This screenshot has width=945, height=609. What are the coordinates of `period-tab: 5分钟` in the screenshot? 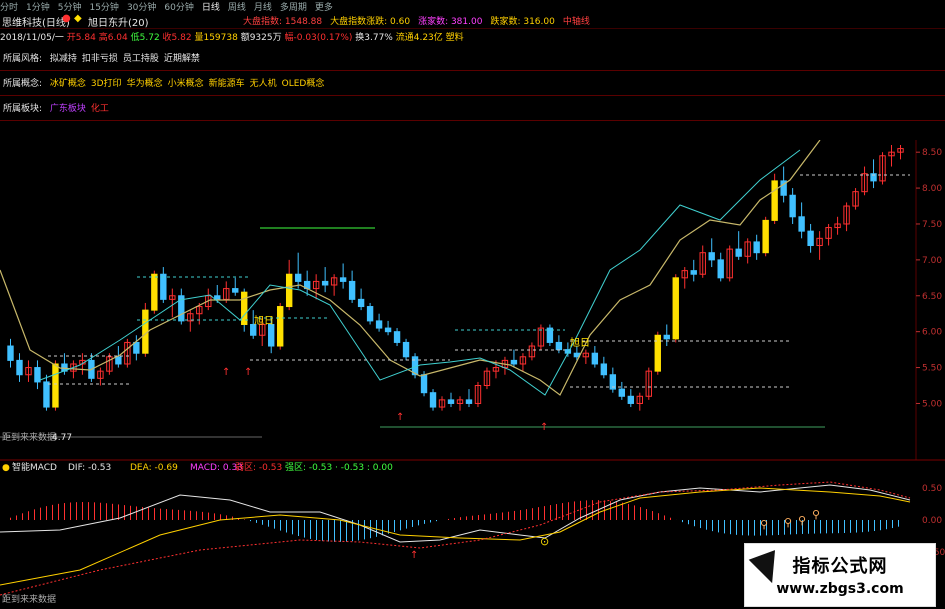 It's located at (70, 6).